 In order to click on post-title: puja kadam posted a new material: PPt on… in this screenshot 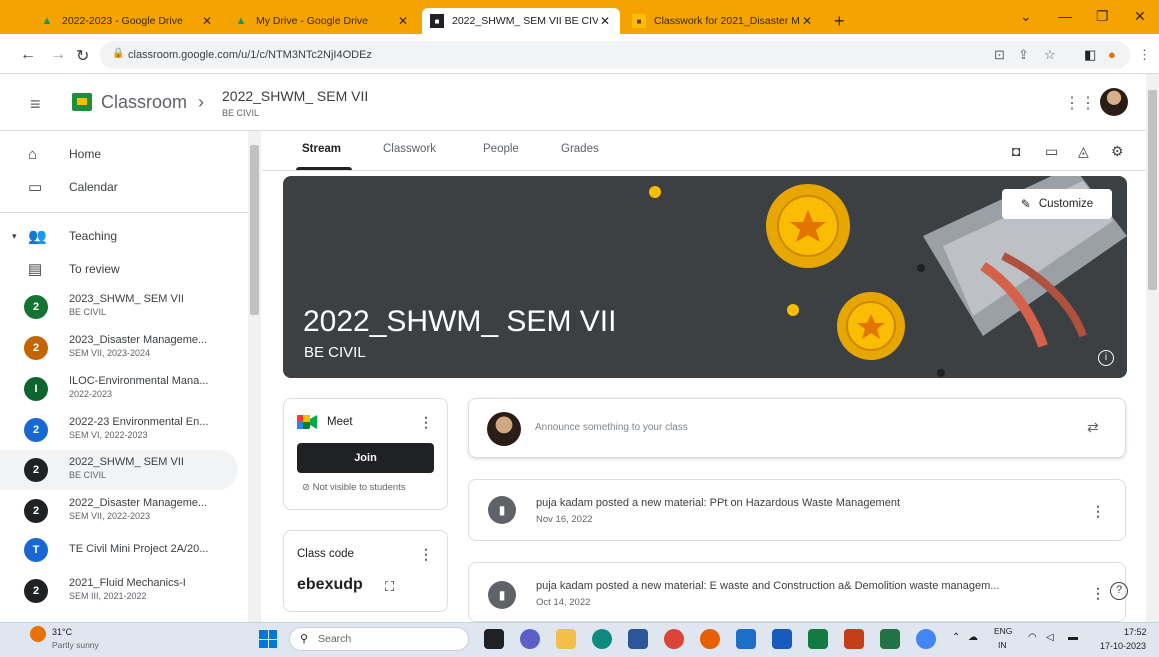, I will do `click(804, 503)`.